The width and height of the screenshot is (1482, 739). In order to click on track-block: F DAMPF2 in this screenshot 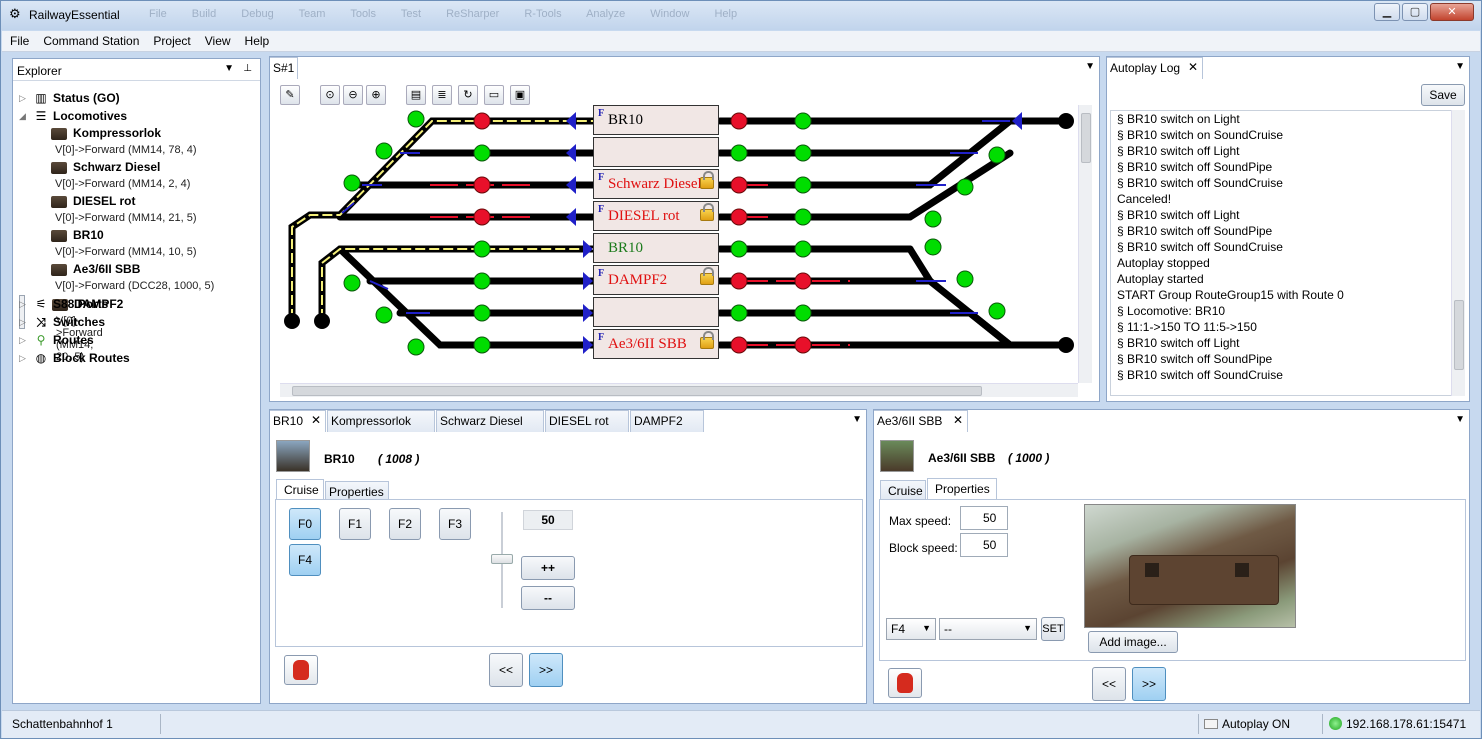, I will do `click(656, 280)`.